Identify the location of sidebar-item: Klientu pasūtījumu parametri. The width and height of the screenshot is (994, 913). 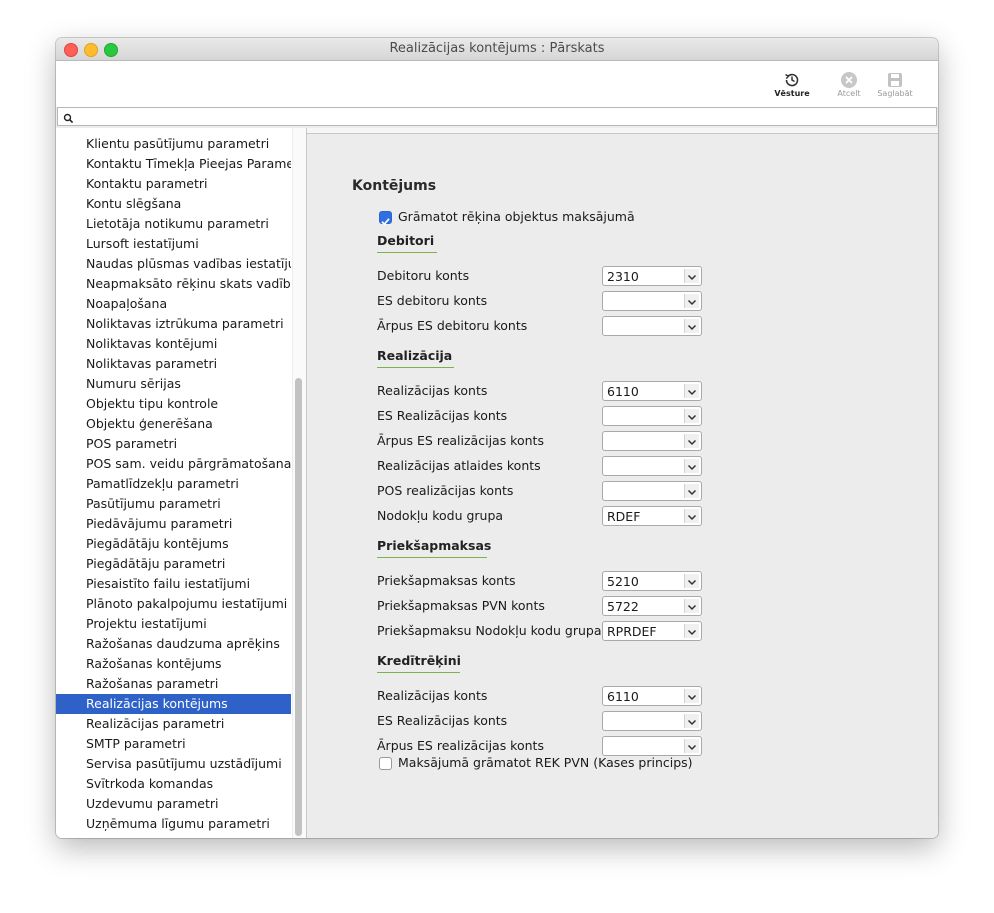
(173, 144).